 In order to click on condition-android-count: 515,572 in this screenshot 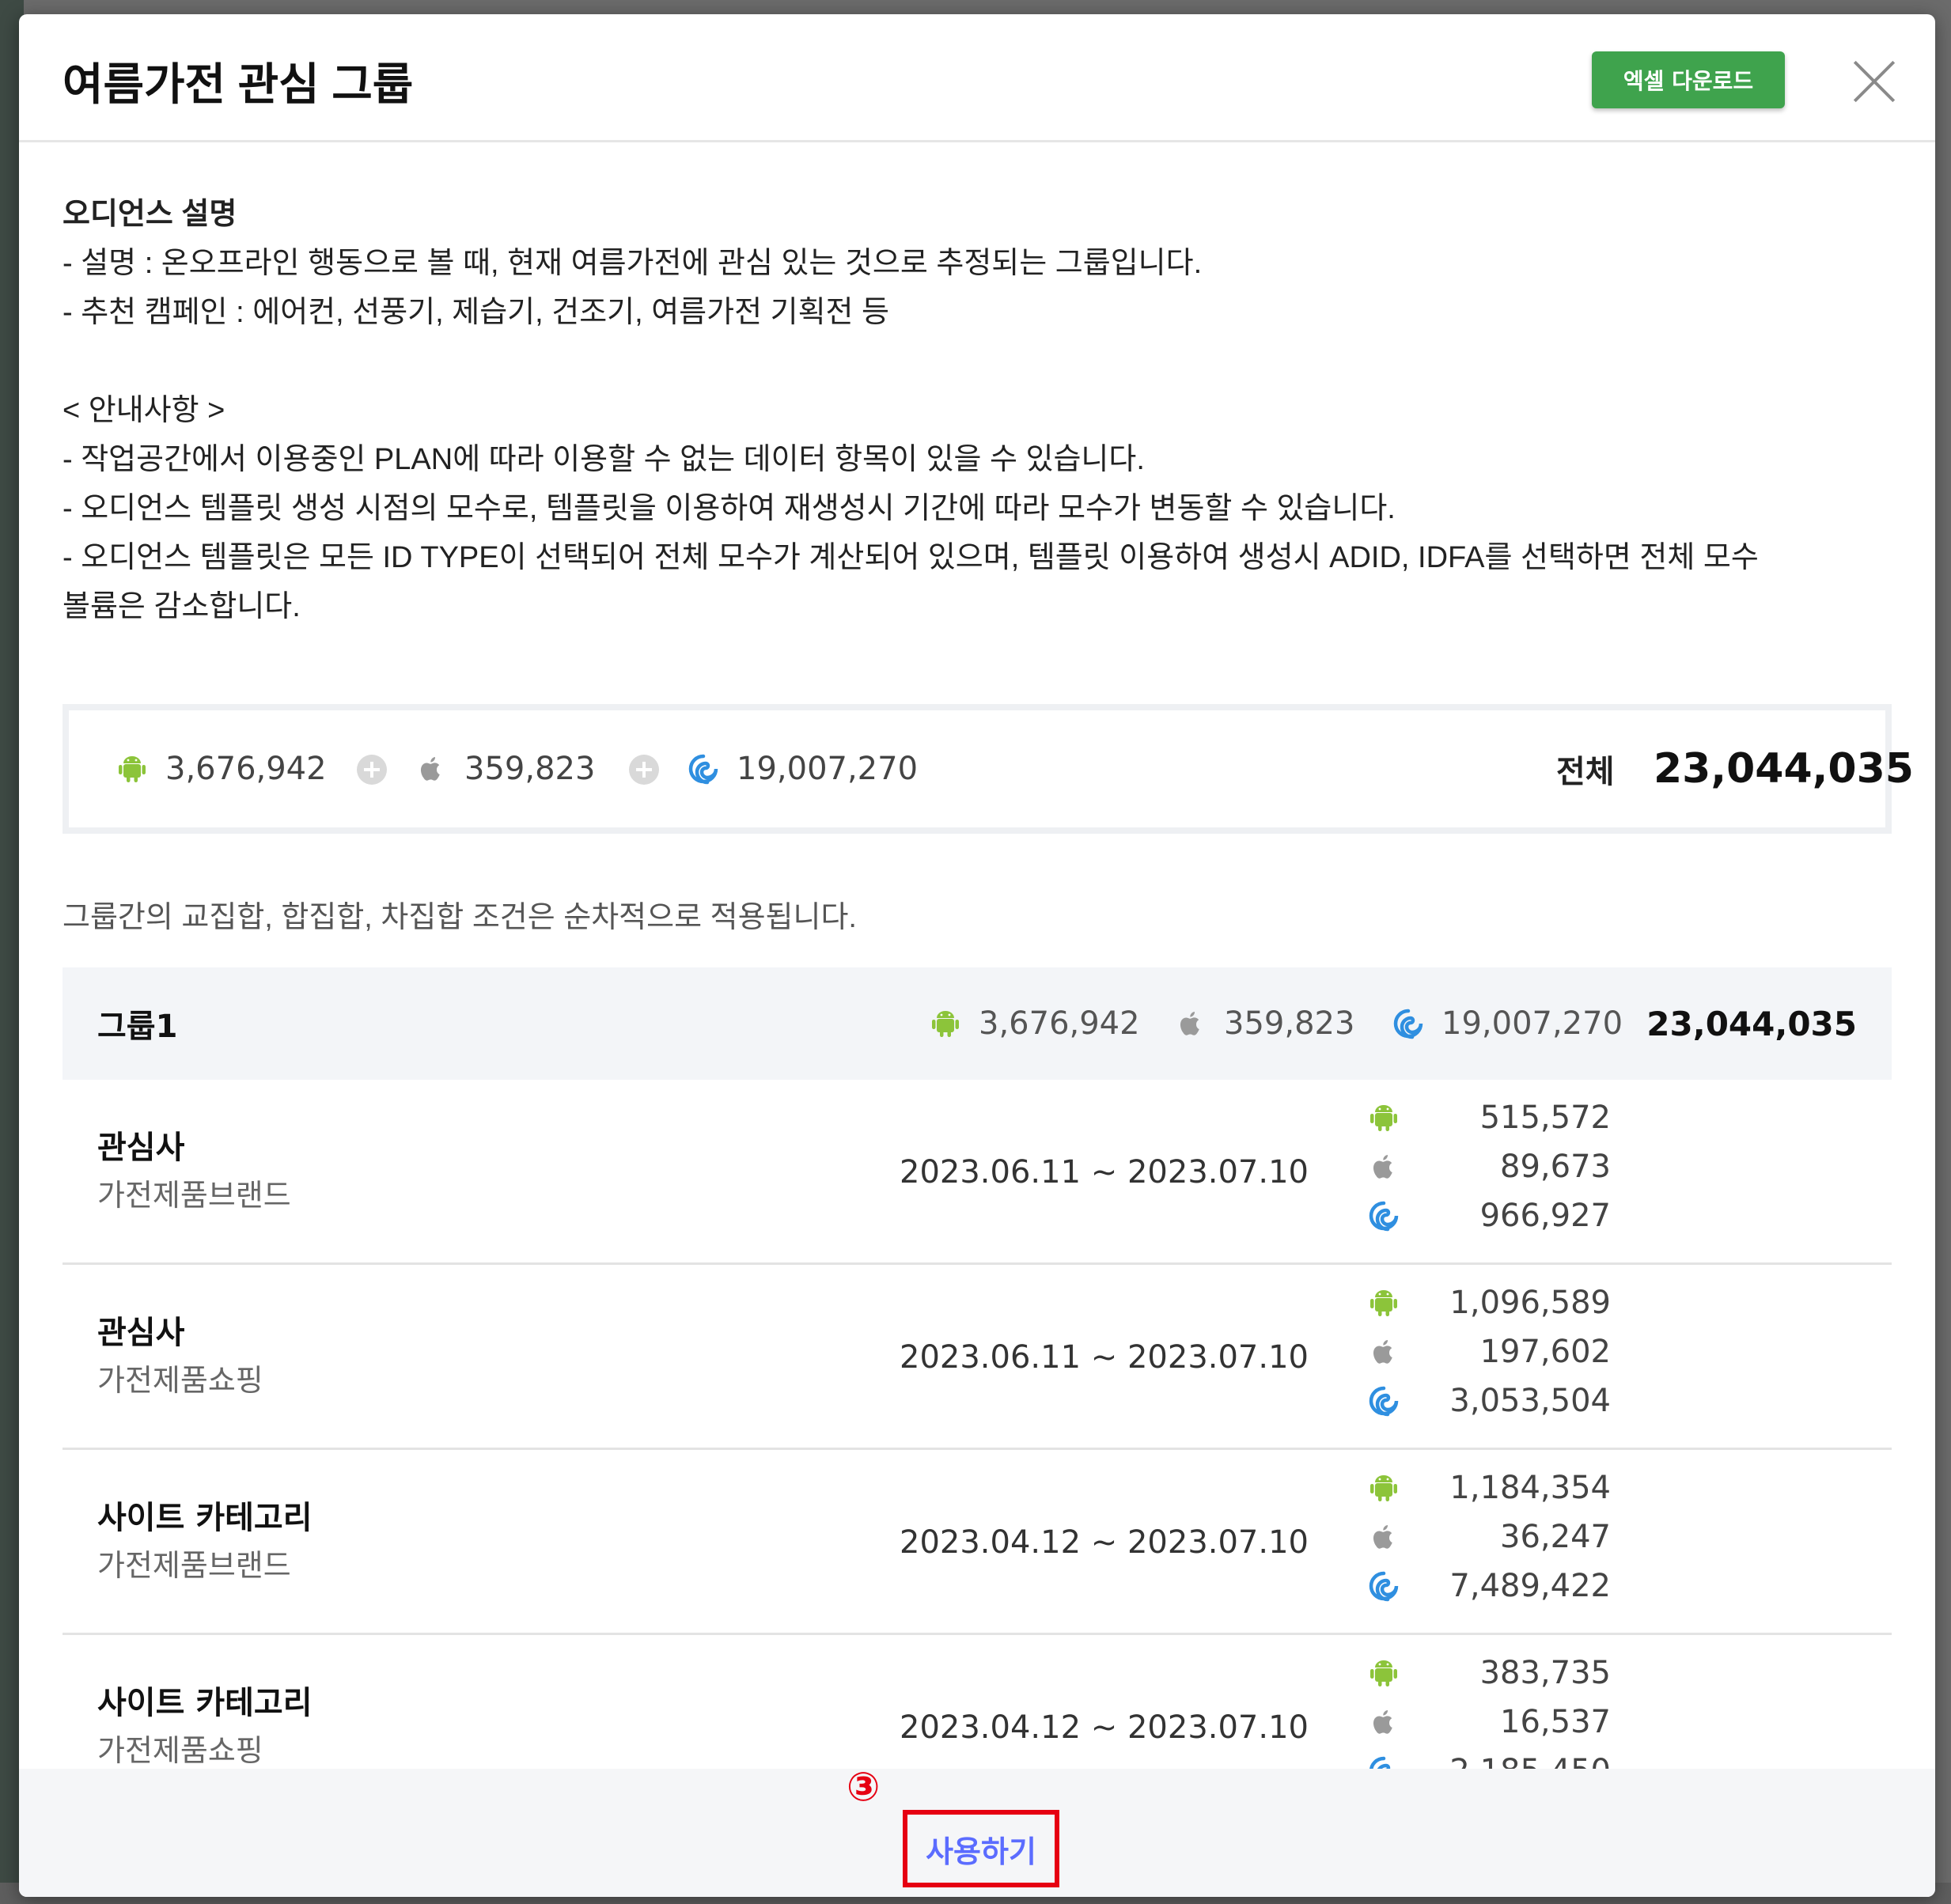, I will do `click(1545, 1118)`.